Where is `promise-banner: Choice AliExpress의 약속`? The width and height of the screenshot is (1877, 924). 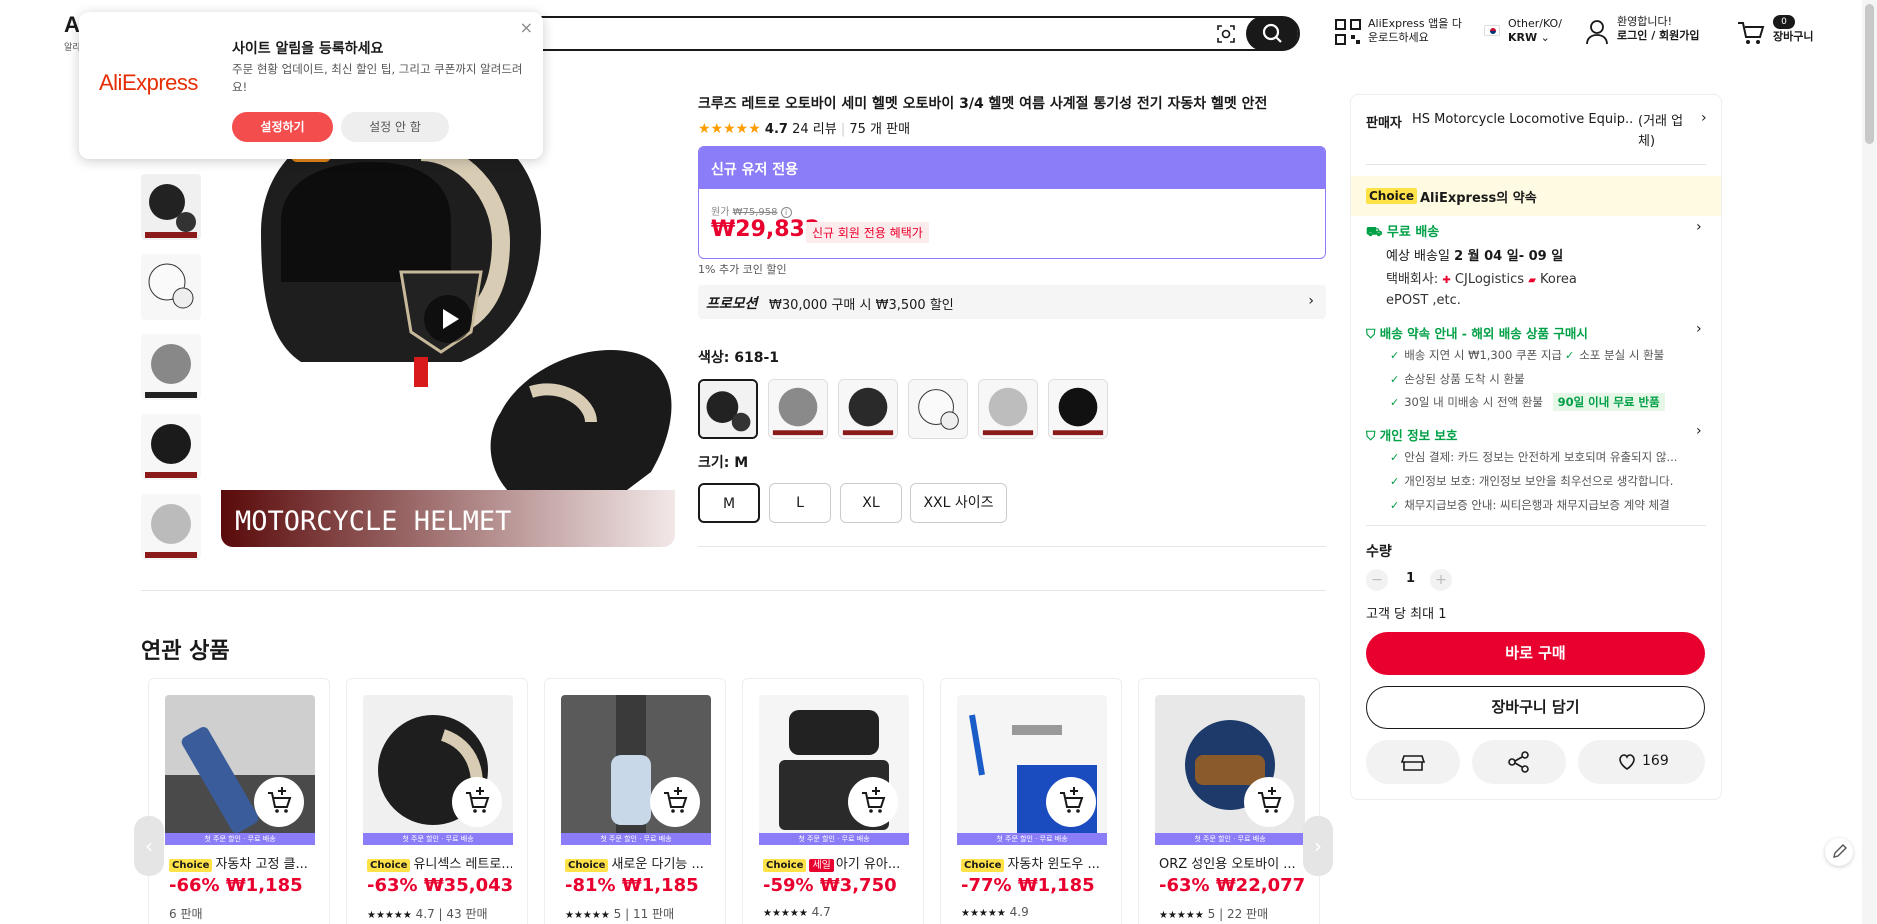
promise-banner: Choice AliExpress의 약속 is located at coordinates (1536, 196).